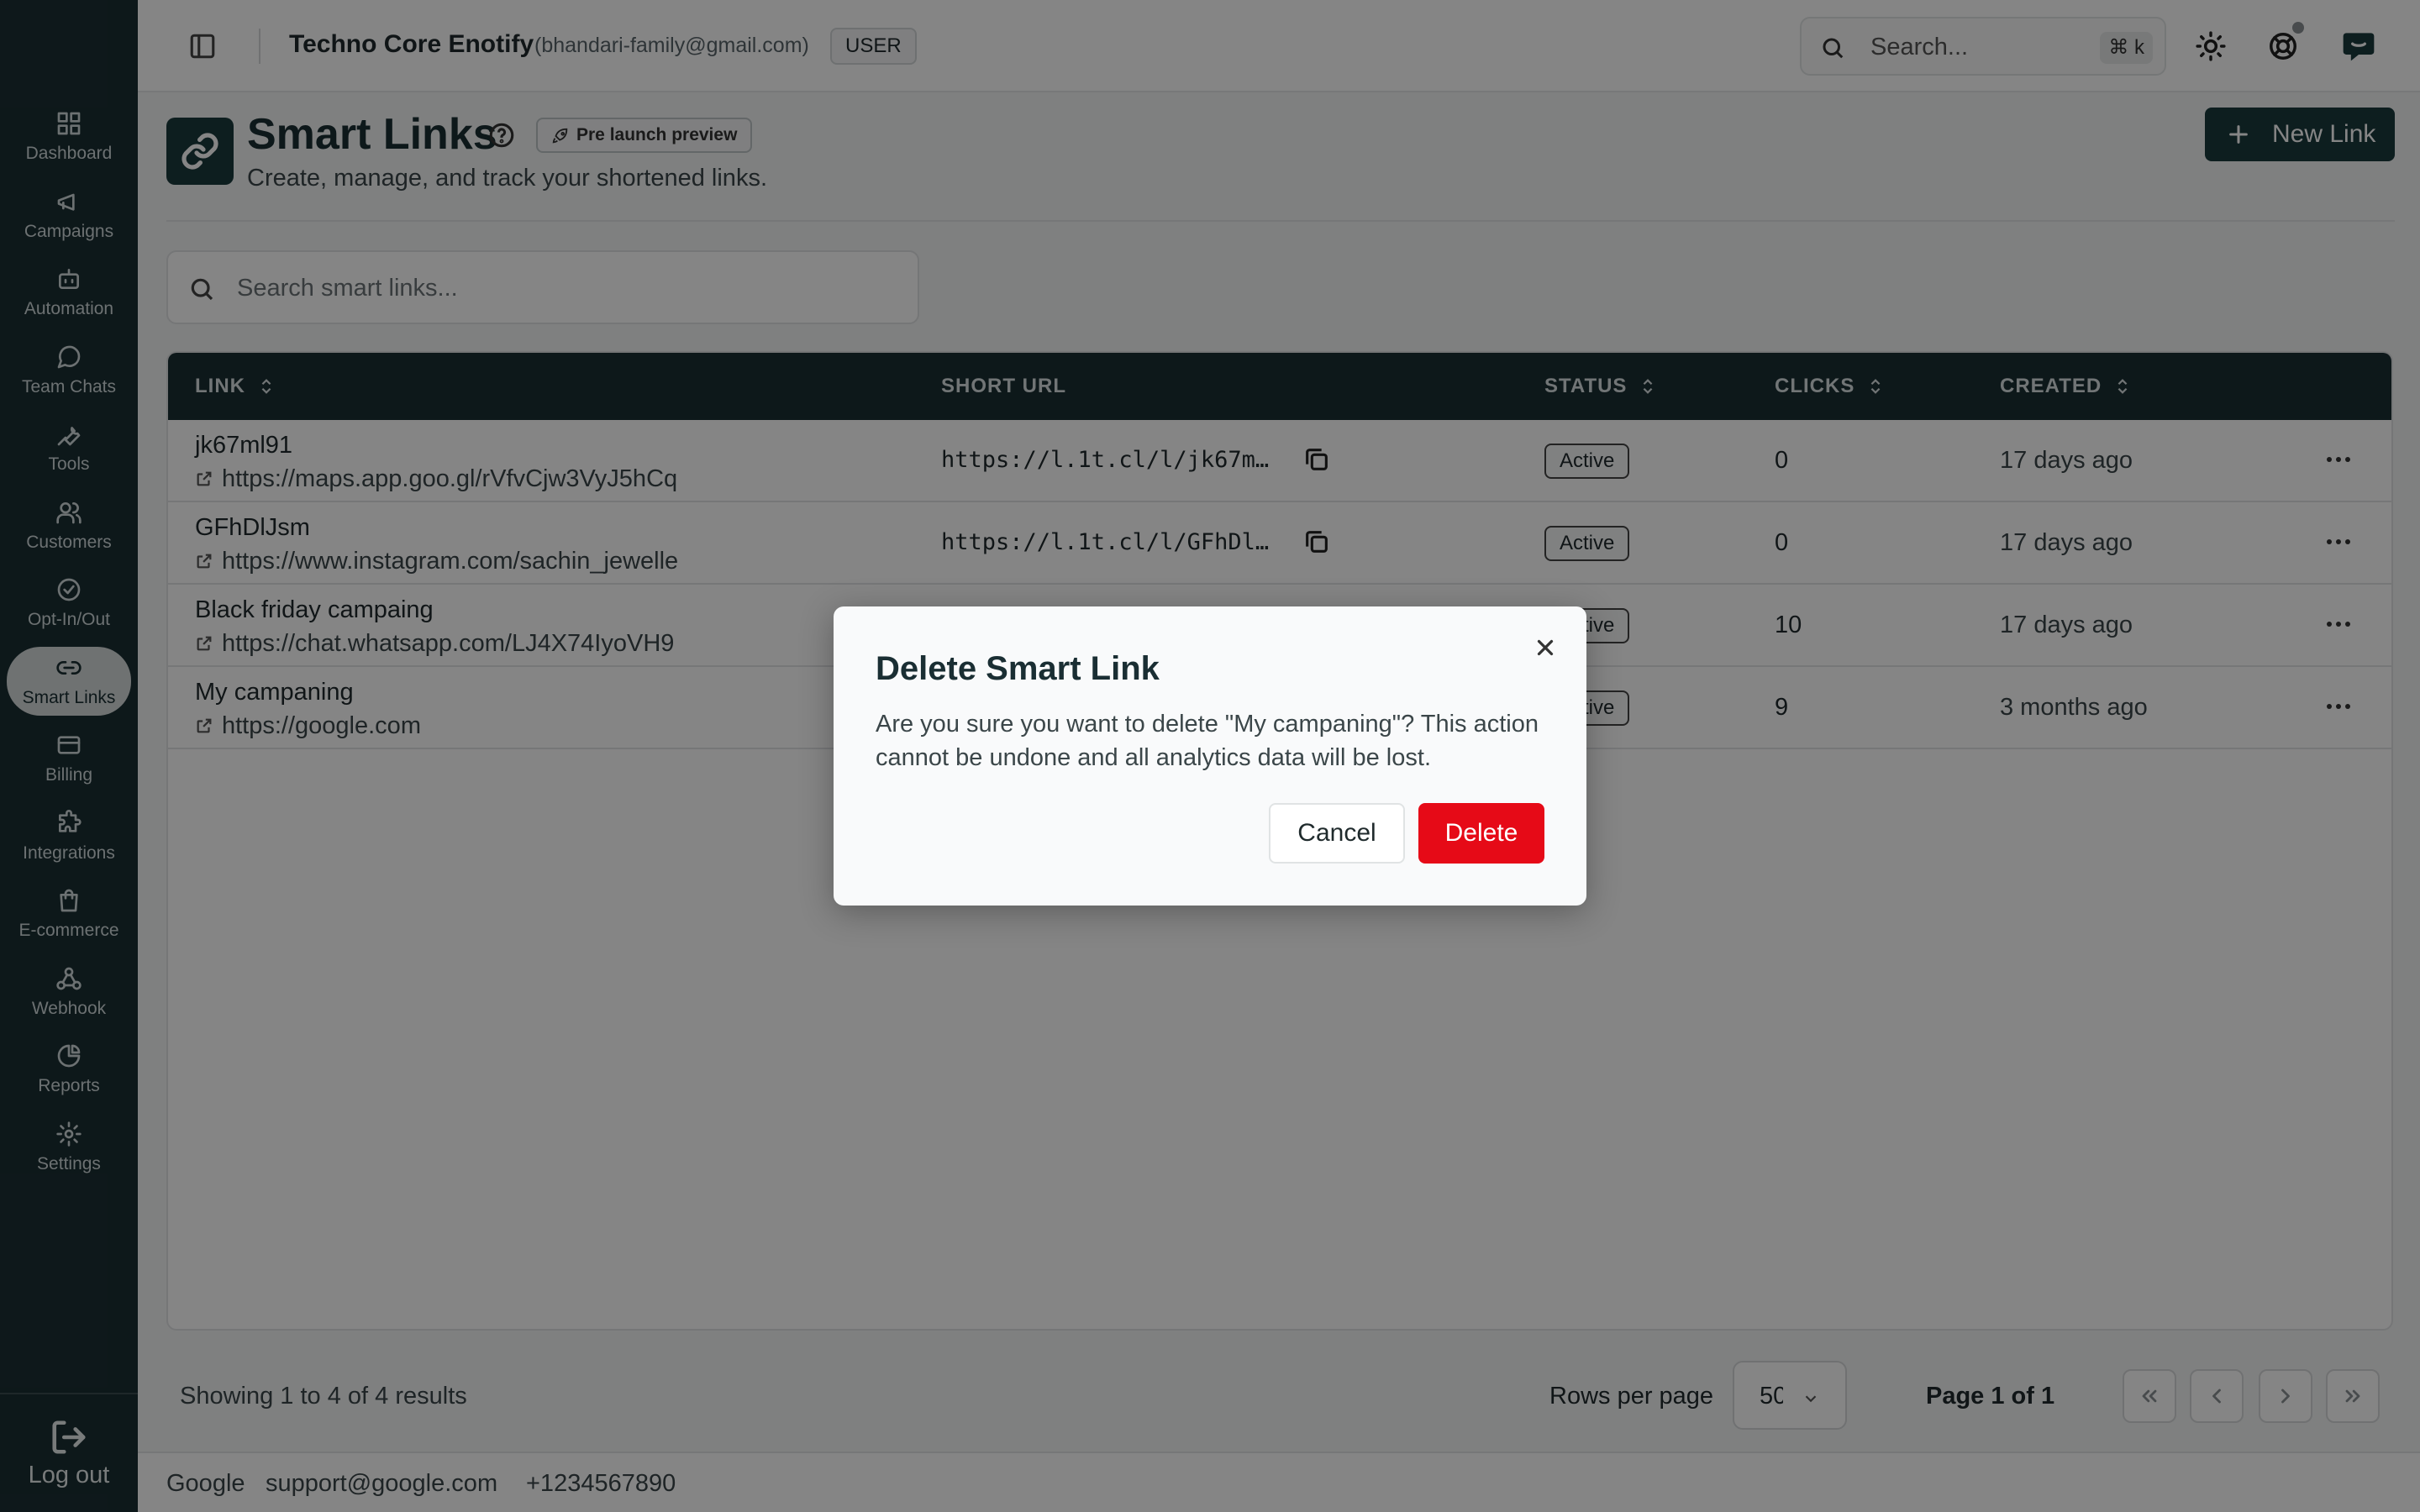 Image resolution: width=2420 pixels, height=1512 pixels. Describe the element at coordinates (1018, 668) in the screenshot. I see `dialog-title: Delete Smart Link` at that location.